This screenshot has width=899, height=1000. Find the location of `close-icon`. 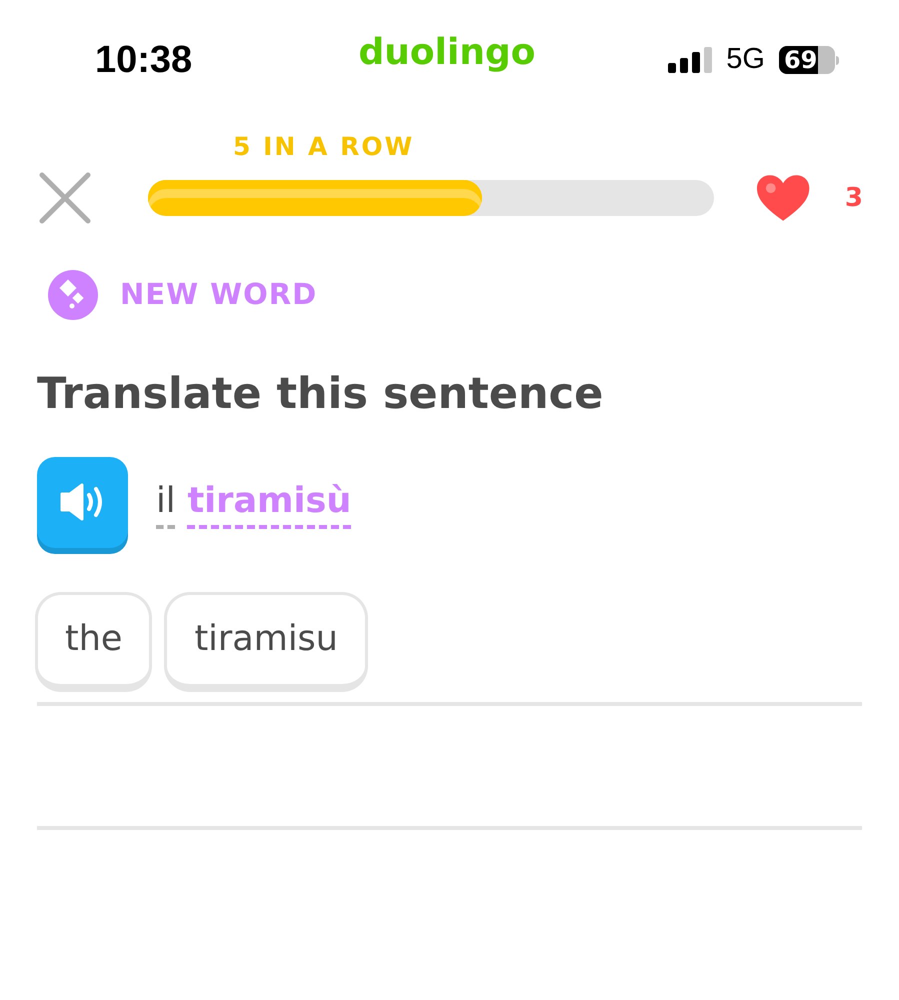

close-icon is located at coordinates (65, 198).